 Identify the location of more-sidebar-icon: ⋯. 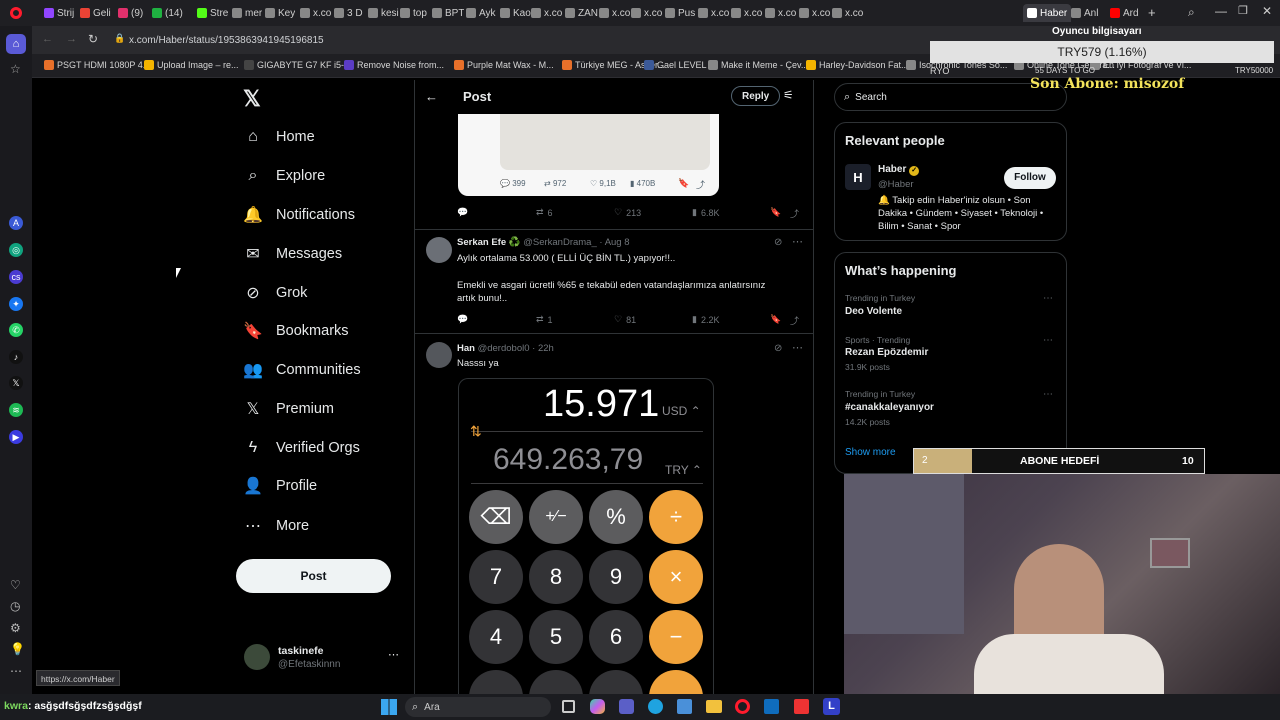
(16, 671).